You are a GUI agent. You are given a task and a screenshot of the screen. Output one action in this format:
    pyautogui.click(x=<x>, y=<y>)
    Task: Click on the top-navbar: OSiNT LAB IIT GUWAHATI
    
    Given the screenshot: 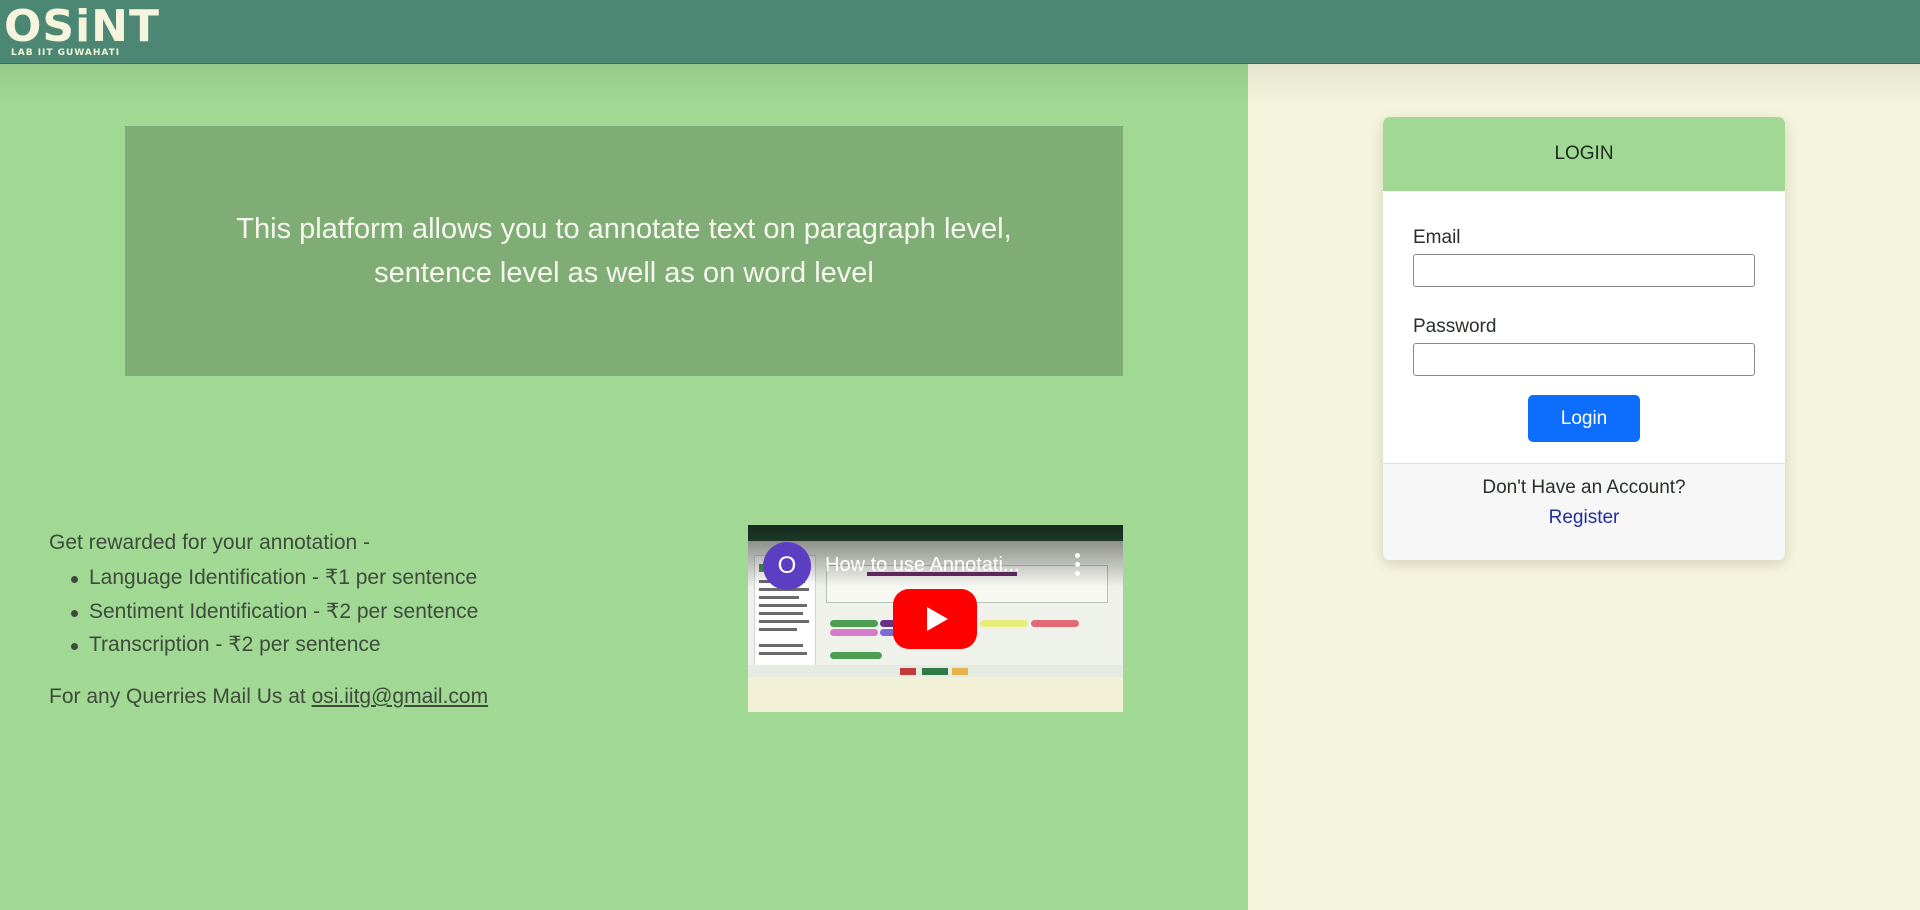 What is the action you would take?
    pyautogui.click(x=960, y=32)
    